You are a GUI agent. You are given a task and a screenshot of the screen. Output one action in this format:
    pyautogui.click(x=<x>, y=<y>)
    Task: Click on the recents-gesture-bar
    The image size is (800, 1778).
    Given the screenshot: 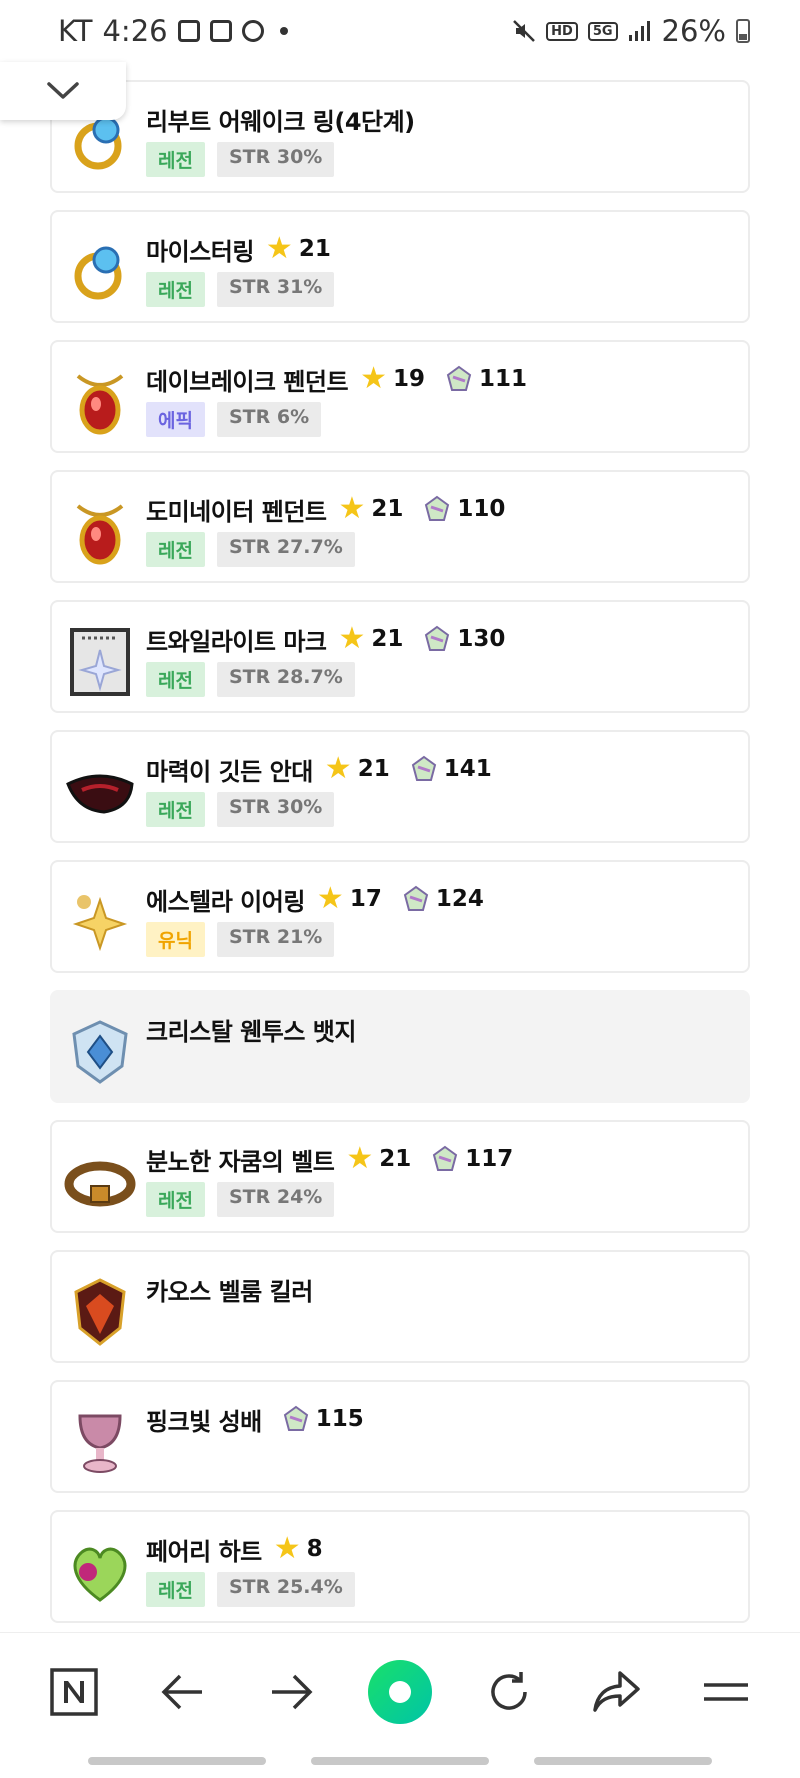 What is the action you would take?
    pyautogui.click(x=177, y=1761)
    